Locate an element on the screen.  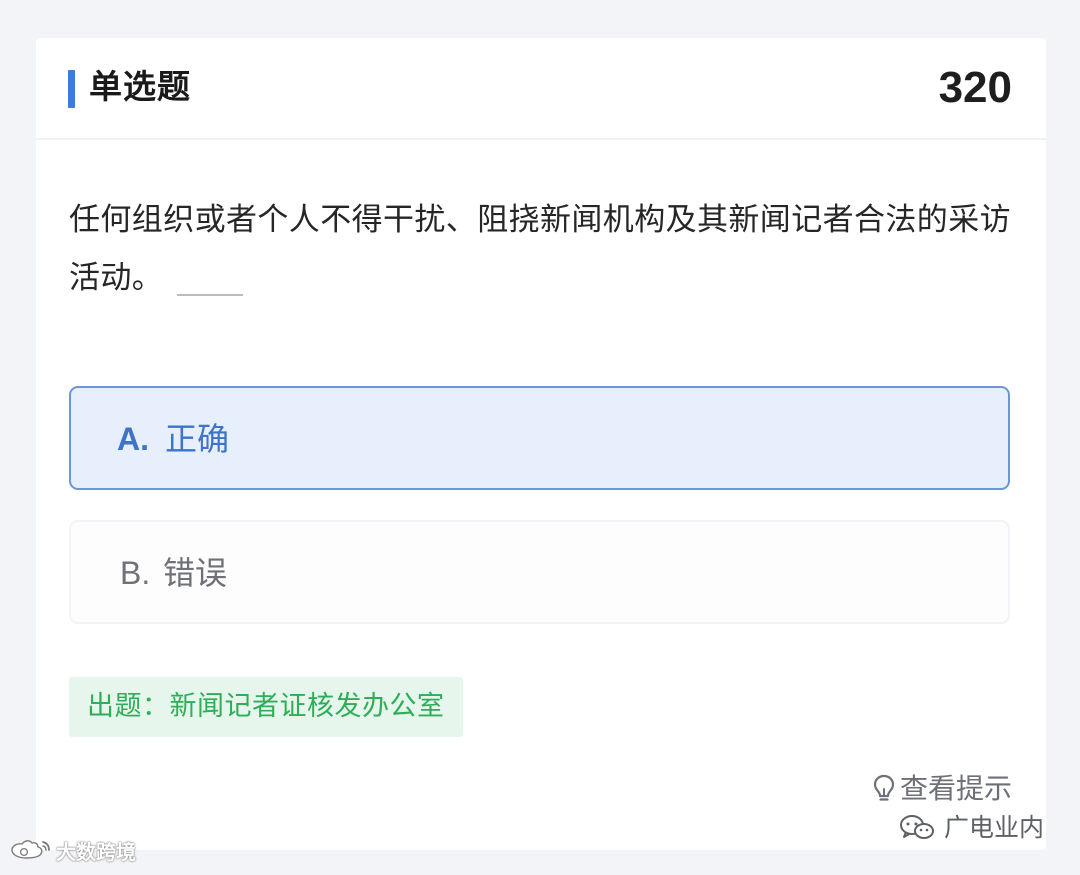
option-a: A. 正确 is located at coordinates (539, 438).